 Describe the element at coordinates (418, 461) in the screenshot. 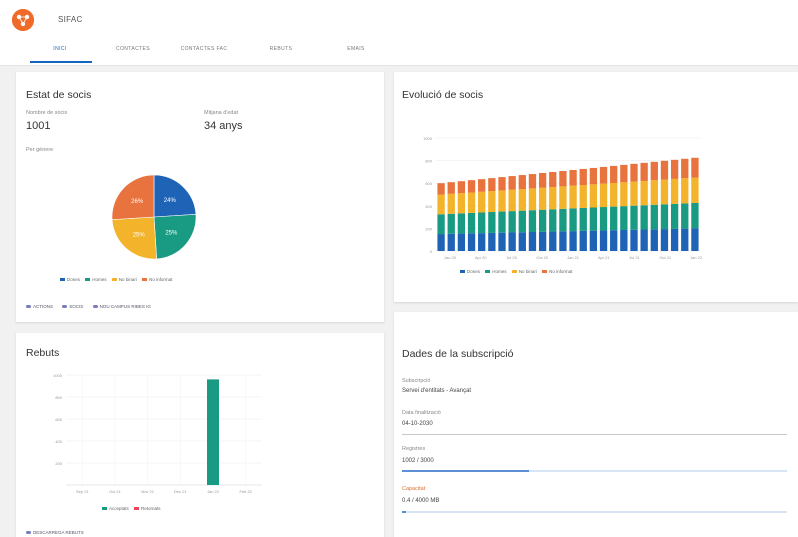

I see `registres-value: 1002 / 3000` at that location.